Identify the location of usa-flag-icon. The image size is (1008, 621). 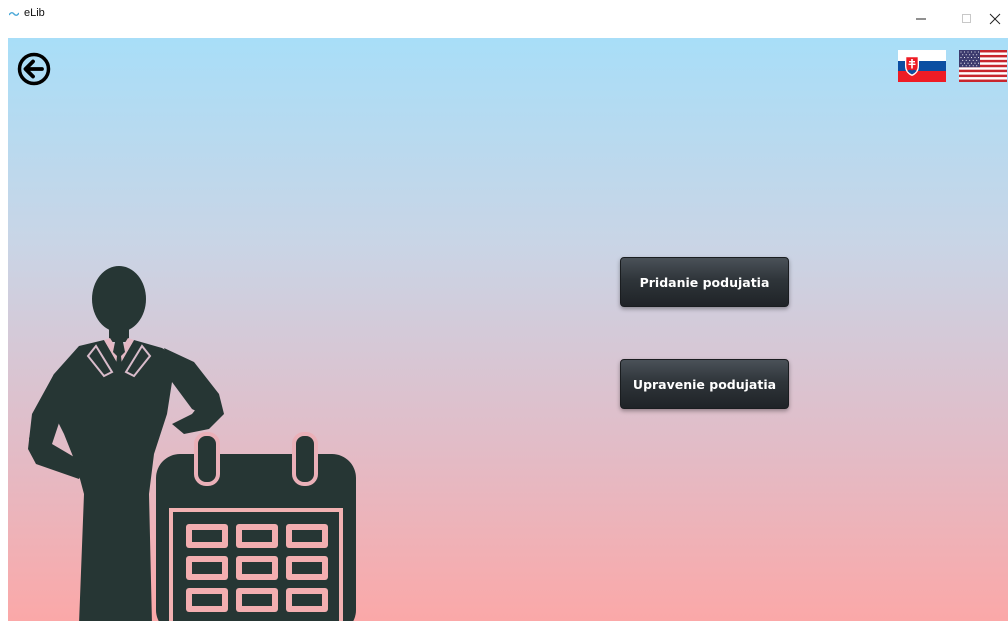
(983, 66).